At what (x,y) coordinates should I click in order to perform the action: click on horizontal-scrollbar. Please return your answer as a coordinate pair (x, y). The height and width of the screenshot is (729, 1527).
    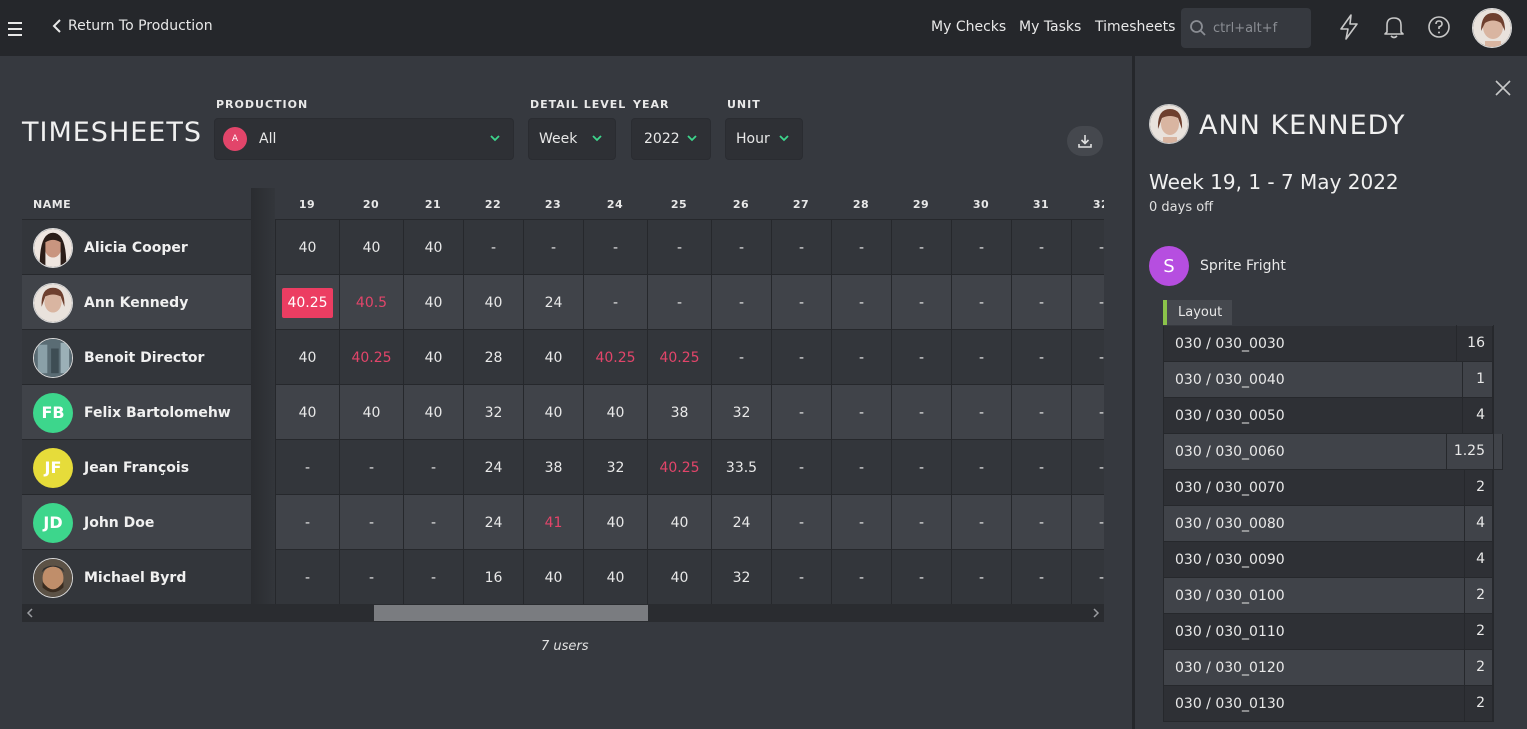
    Looking at the image, I should click on (563, 613).